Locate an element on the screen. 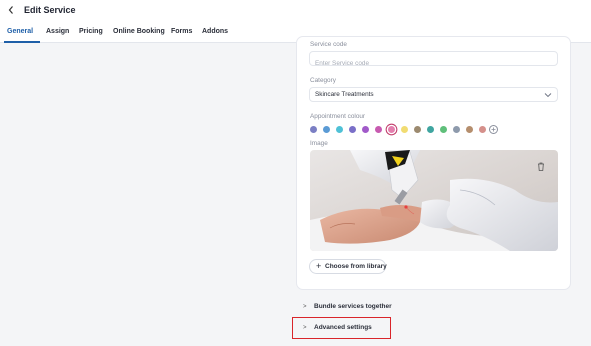 This screenshot has height=346, width=591. active-tab-indicator is located at coordinates (22, 42).